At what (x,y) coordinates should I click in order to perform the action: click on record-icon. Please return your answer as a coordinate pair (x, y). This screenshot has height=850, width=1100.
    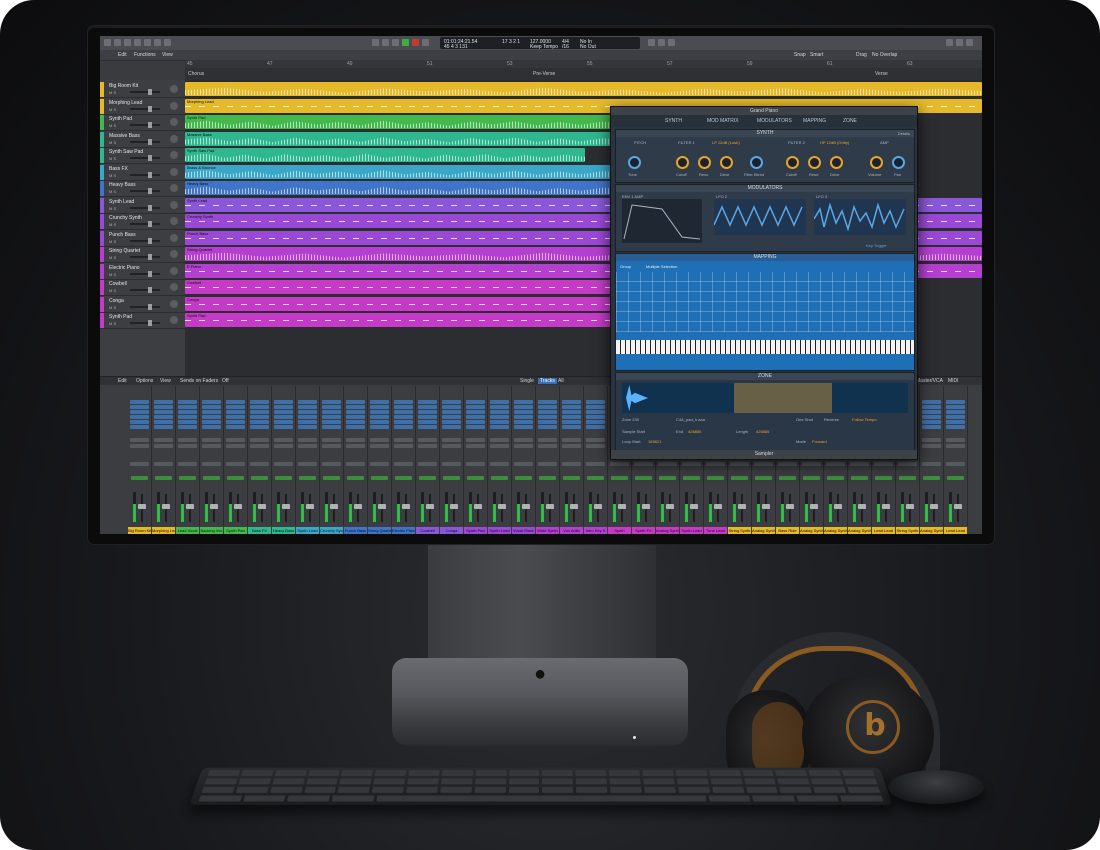
    Looking at the image, I should click on (415, 42).